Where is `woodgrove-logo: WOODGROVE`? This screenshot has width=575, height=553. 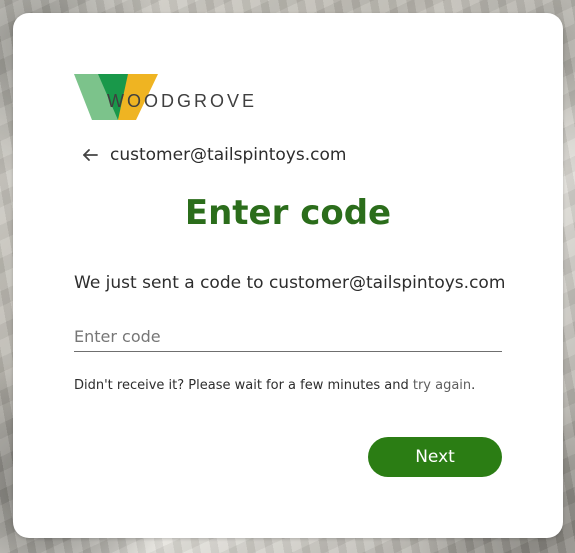 woodgrove-logo: WOODGROVE is located at coordinates (174, 98).